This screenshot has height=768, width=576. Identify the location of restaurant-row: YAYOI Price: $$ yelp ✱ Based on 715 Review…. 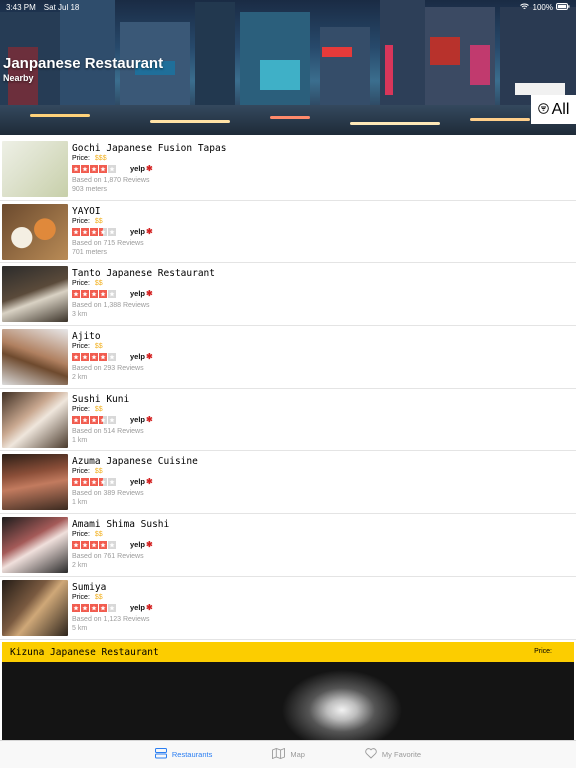
(288, 232).